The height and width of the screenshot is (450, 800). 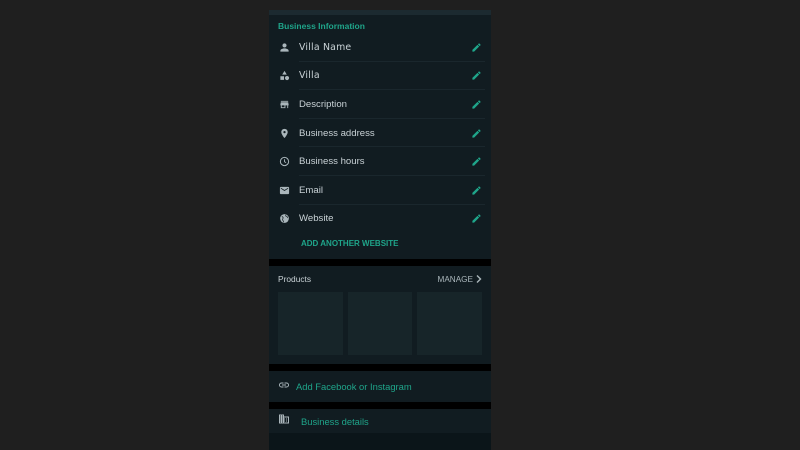 I want to click on products-title: Products, so click(x=295, y=279).